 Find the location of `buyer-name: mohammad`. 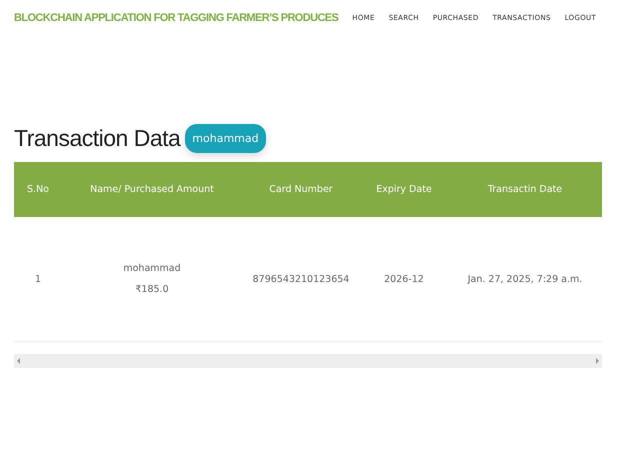

buyer-name: mohammad is located at coordinates (152, 268).